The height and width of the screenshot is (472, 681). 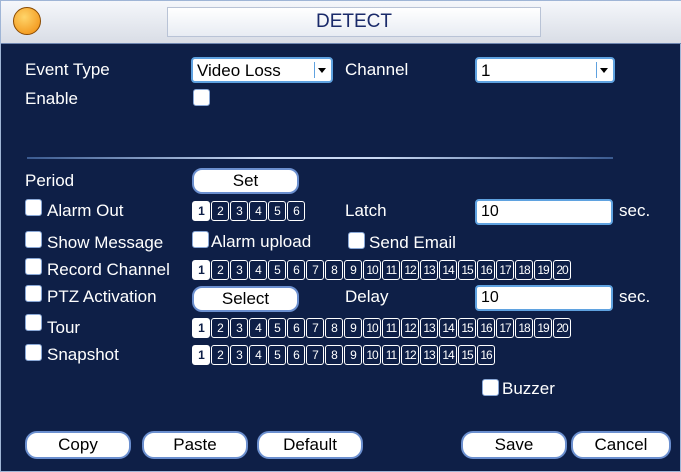 I want to click on ptz-checkbox, so click(x=33, y=293).